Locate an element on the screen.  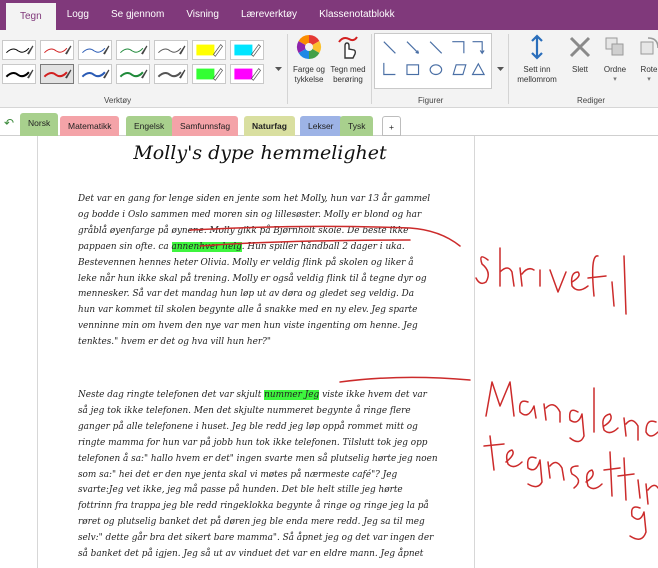
delete-button: Slett is located at coordinates (580, 54).